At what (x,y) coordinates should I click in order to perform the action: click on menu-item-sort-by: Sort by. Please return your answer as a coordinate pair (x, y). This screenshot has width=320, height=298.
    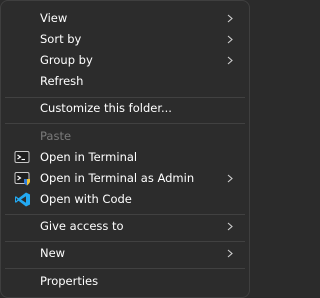
    Looking at the image, I should click on (125, 39).